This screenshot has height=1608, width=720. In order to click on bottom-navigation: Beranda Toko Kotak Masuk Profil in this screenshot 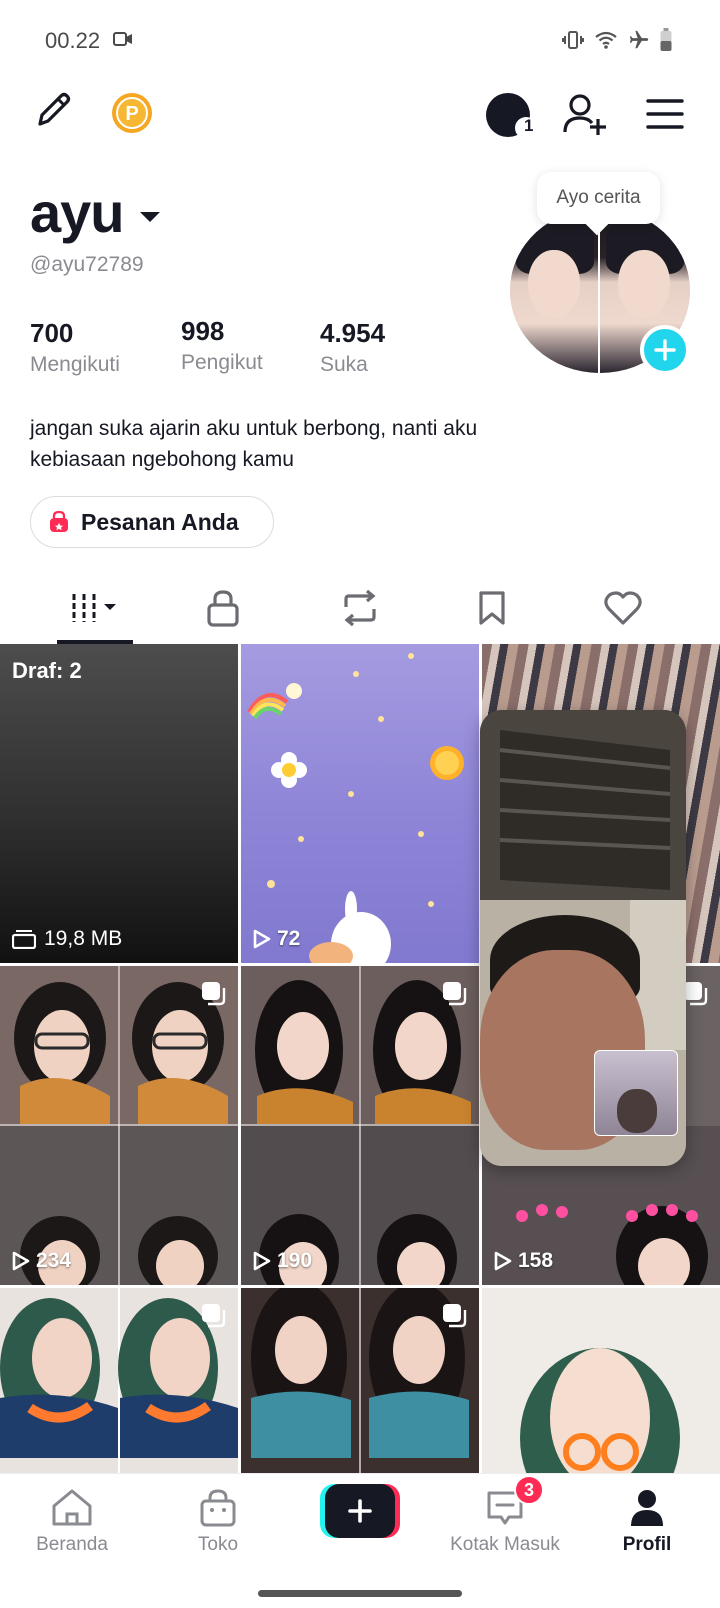, I will do `click(360, 1540)`.